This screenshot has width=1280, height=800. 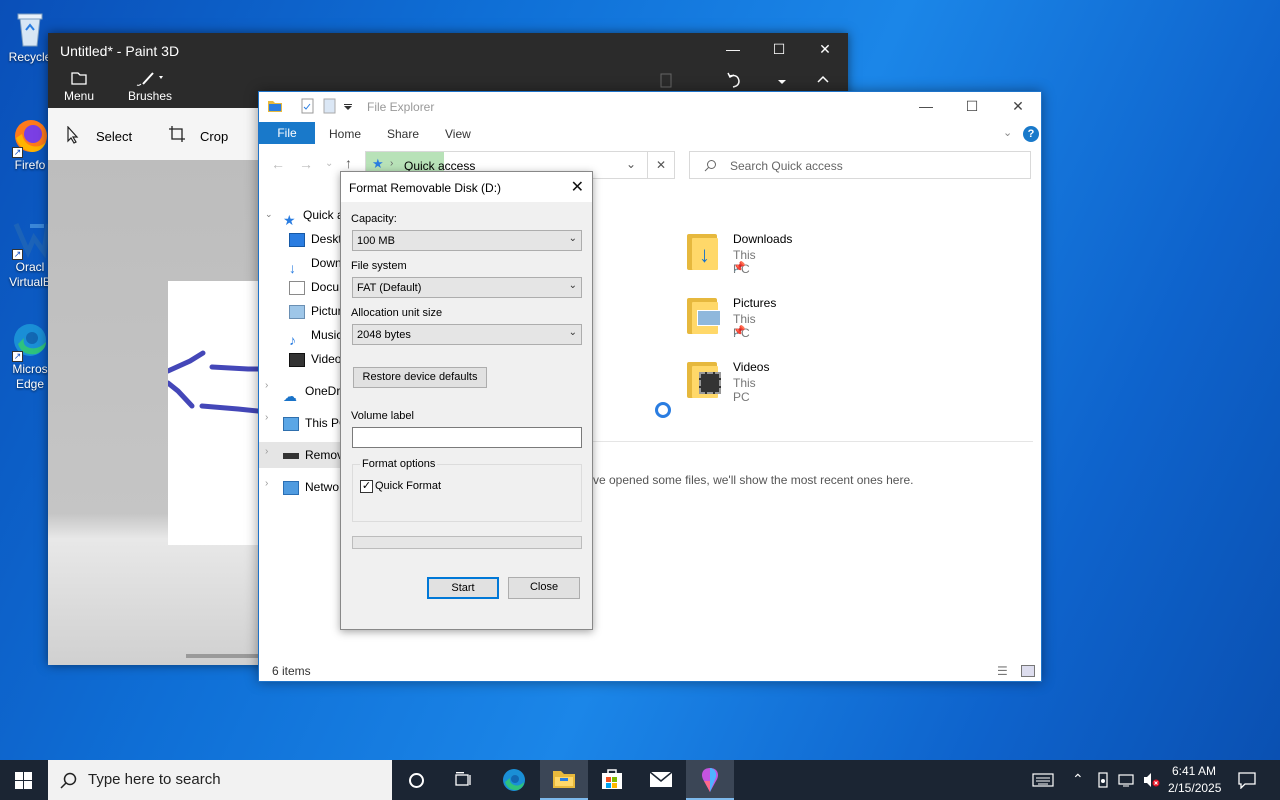 I want to click on volume-muted-icon, so click(x=1151, y=780).